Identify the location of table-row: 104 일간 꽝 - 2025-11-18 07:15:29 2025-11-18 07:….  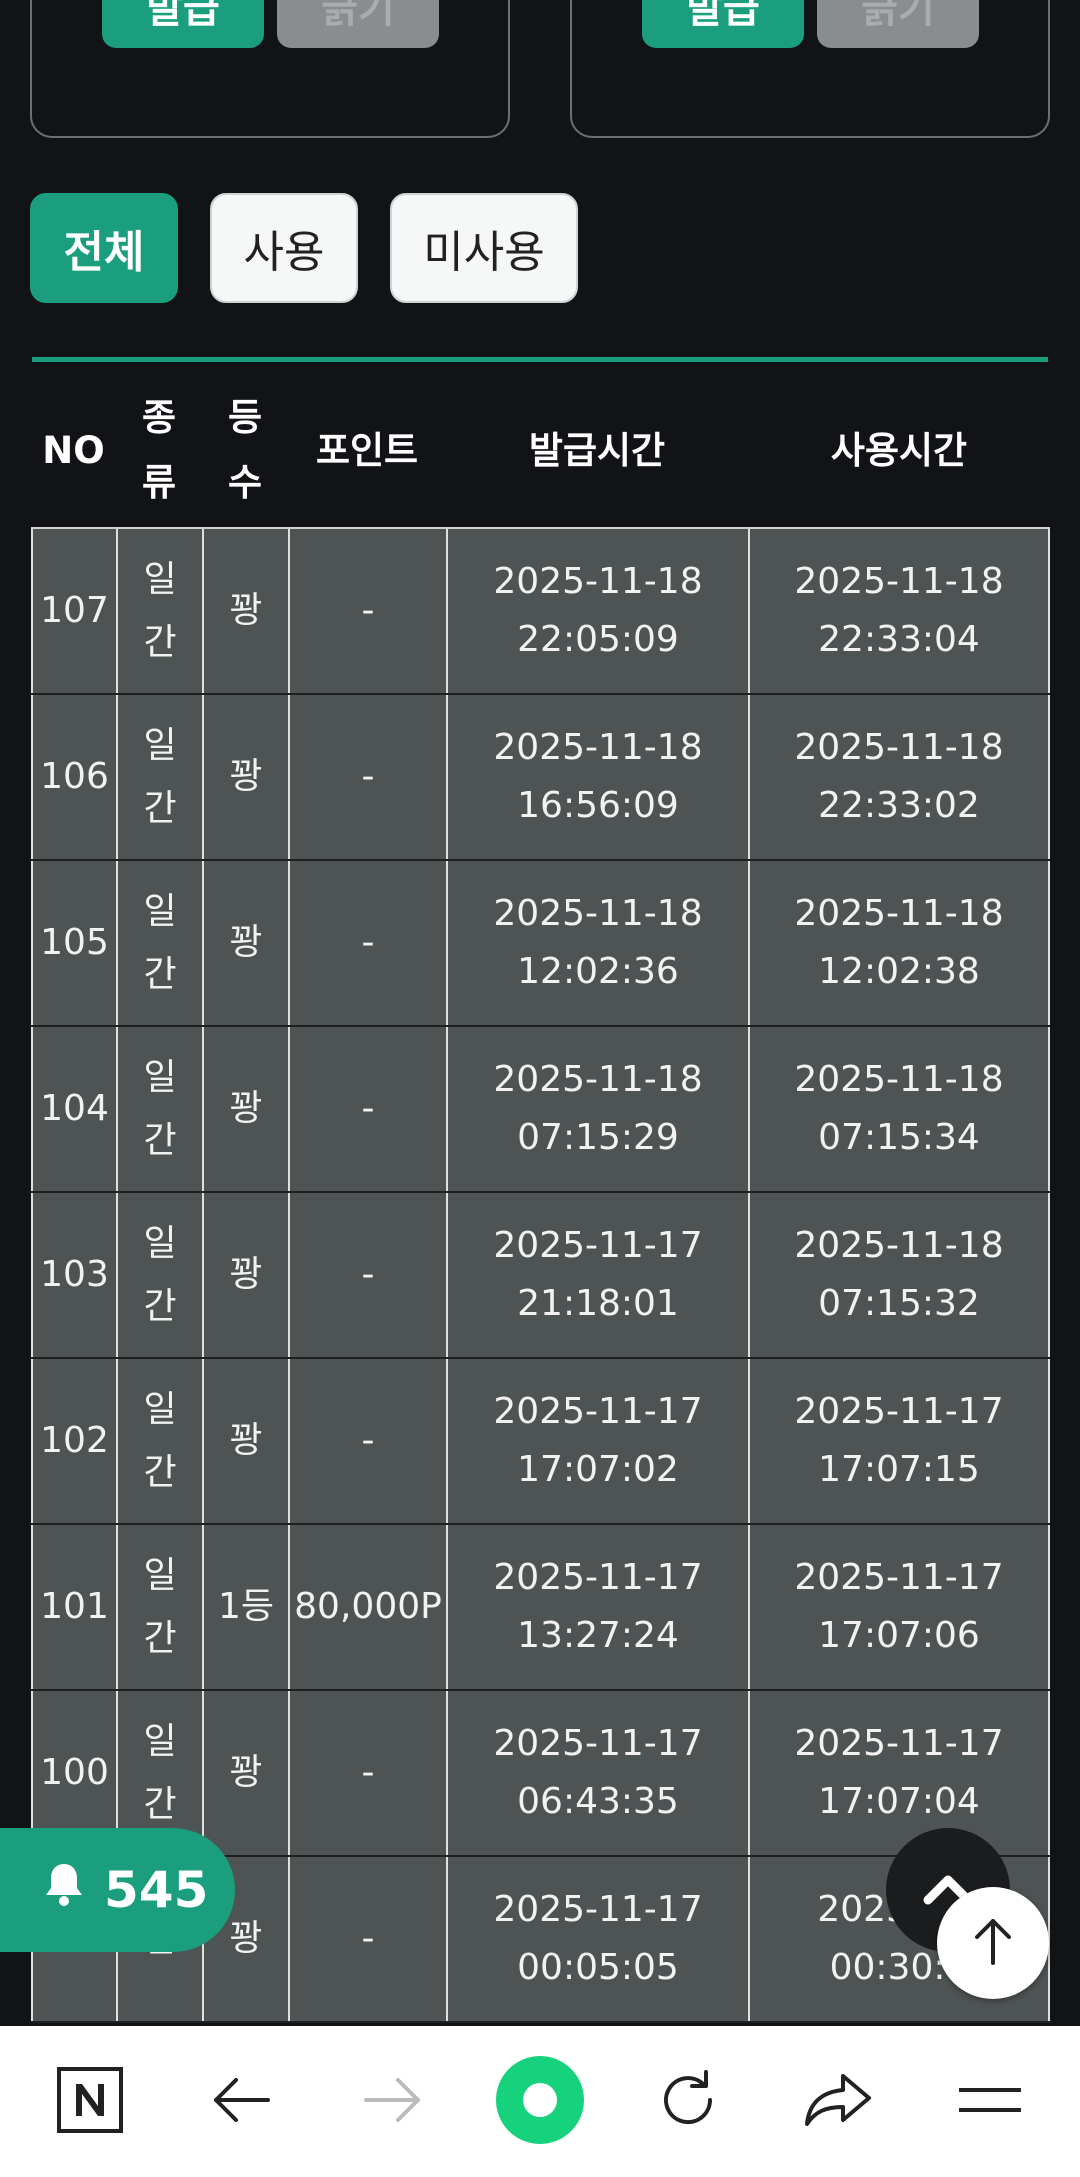
(540, 1110).